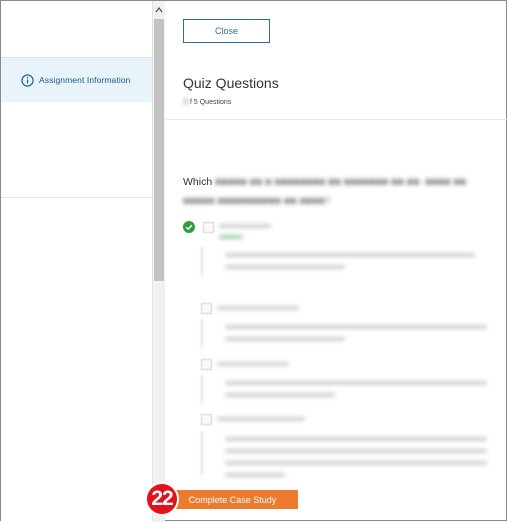 The width and height of the screenshot is (508, 522). What do you see at coordinates (231, 237) in the screenshot?
I see `redacted-correct-label` at bounding box center [231, 237].